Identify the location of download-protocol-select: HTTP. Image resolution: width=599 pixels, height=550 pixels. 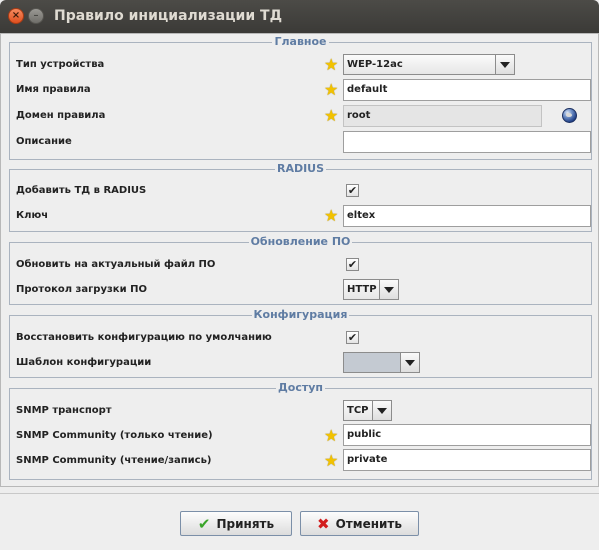
(371, 289).